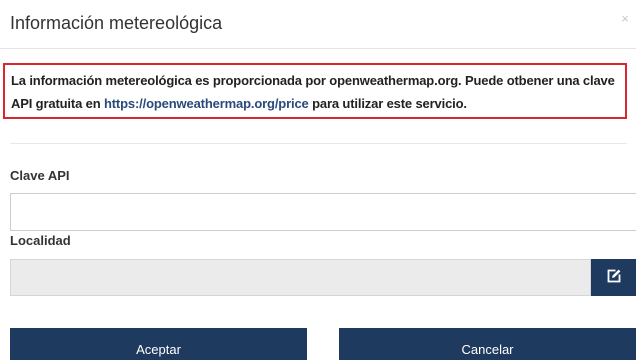 The height and width of the screenshot is (360, 636). I want to click on close-icon: ×, so click(625, 19).